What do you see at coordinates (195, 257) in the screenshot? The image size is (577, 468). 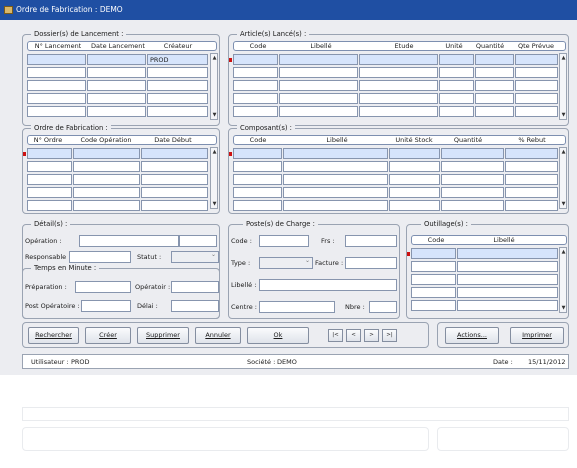 I see `statut-select` at bounding box center [195, 257].